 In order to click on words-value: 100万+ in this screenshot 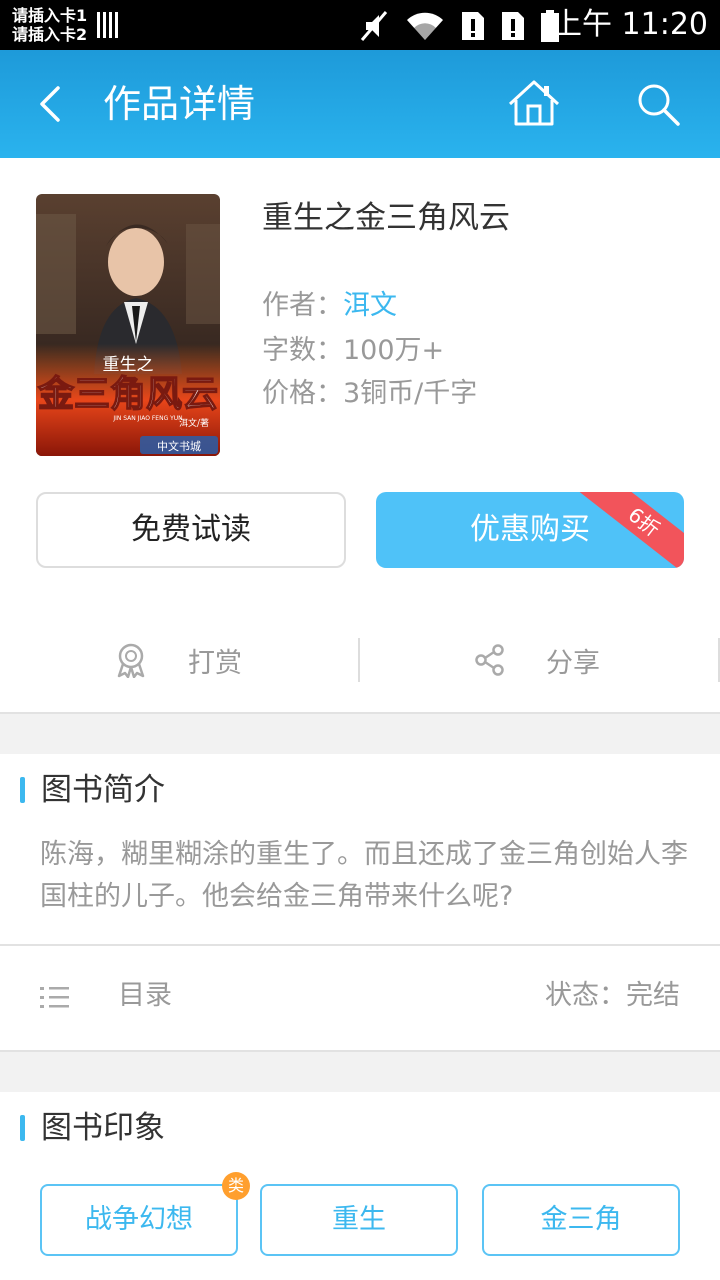, I will do `click(394, 350)`.